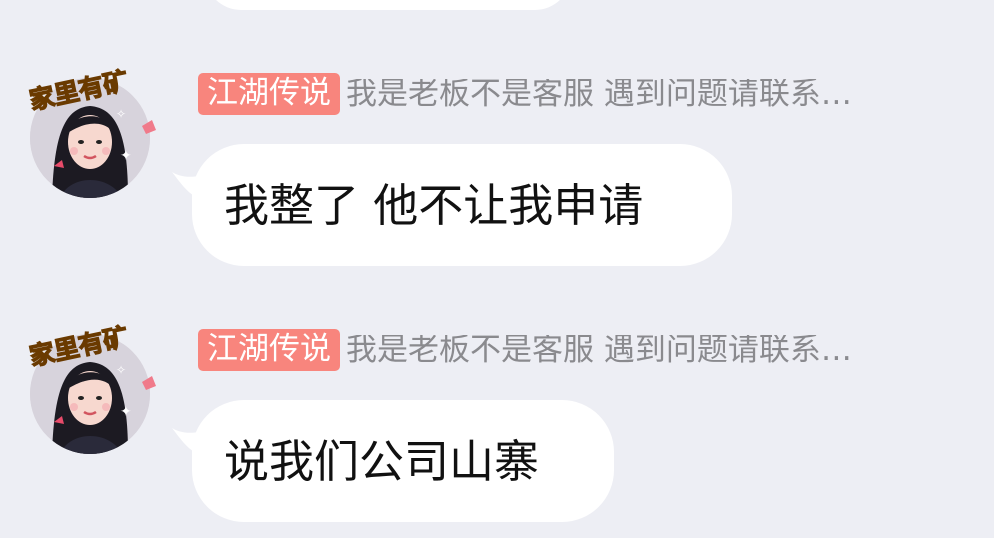 This screenshot has height=538, width=994. Describe the element at coordinates (434, 205) in the screenshot. I see `message-text: 我整了 他不让我申请` at that location.